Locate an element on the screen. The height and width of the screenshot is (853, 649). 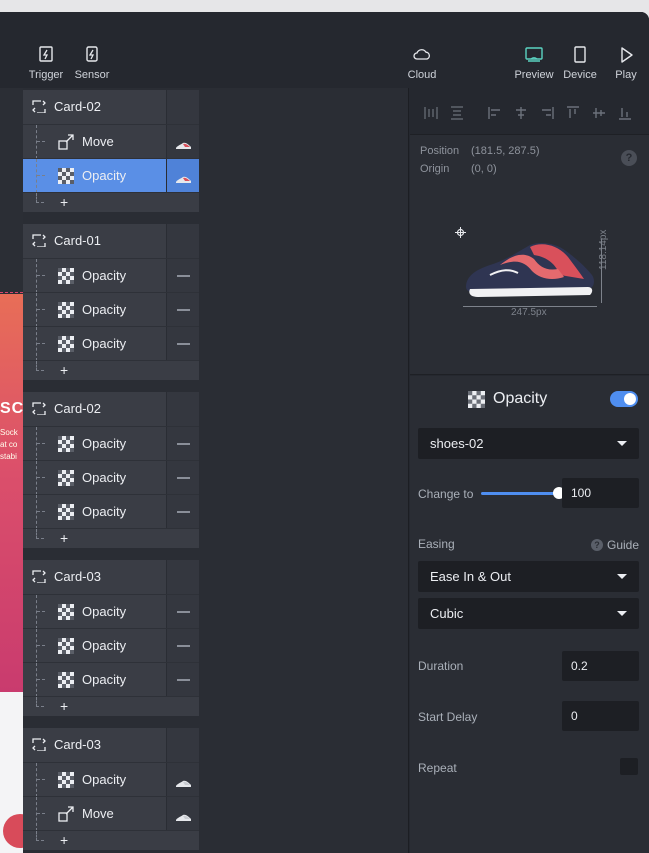
change-to-input: 100 is located at coordinates (600, 493).